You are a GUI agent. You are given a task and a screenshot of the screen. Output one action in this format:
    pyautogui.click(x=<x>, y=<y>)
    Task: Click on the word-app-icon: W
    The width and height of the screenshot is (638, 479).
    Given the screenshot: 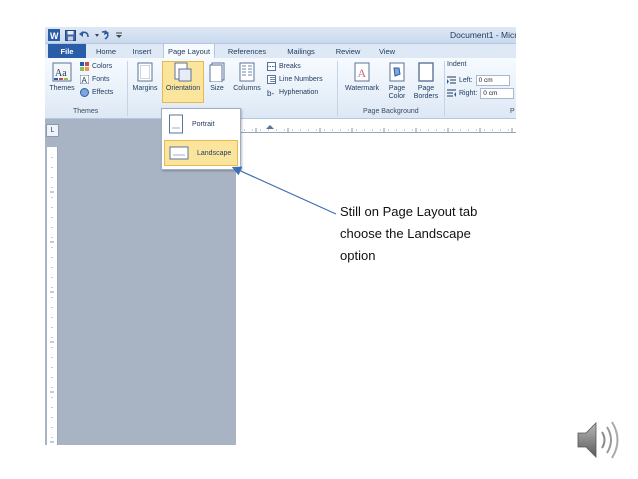 What is the action you would take?
    pyautogui.click(x=54, y=35)
    